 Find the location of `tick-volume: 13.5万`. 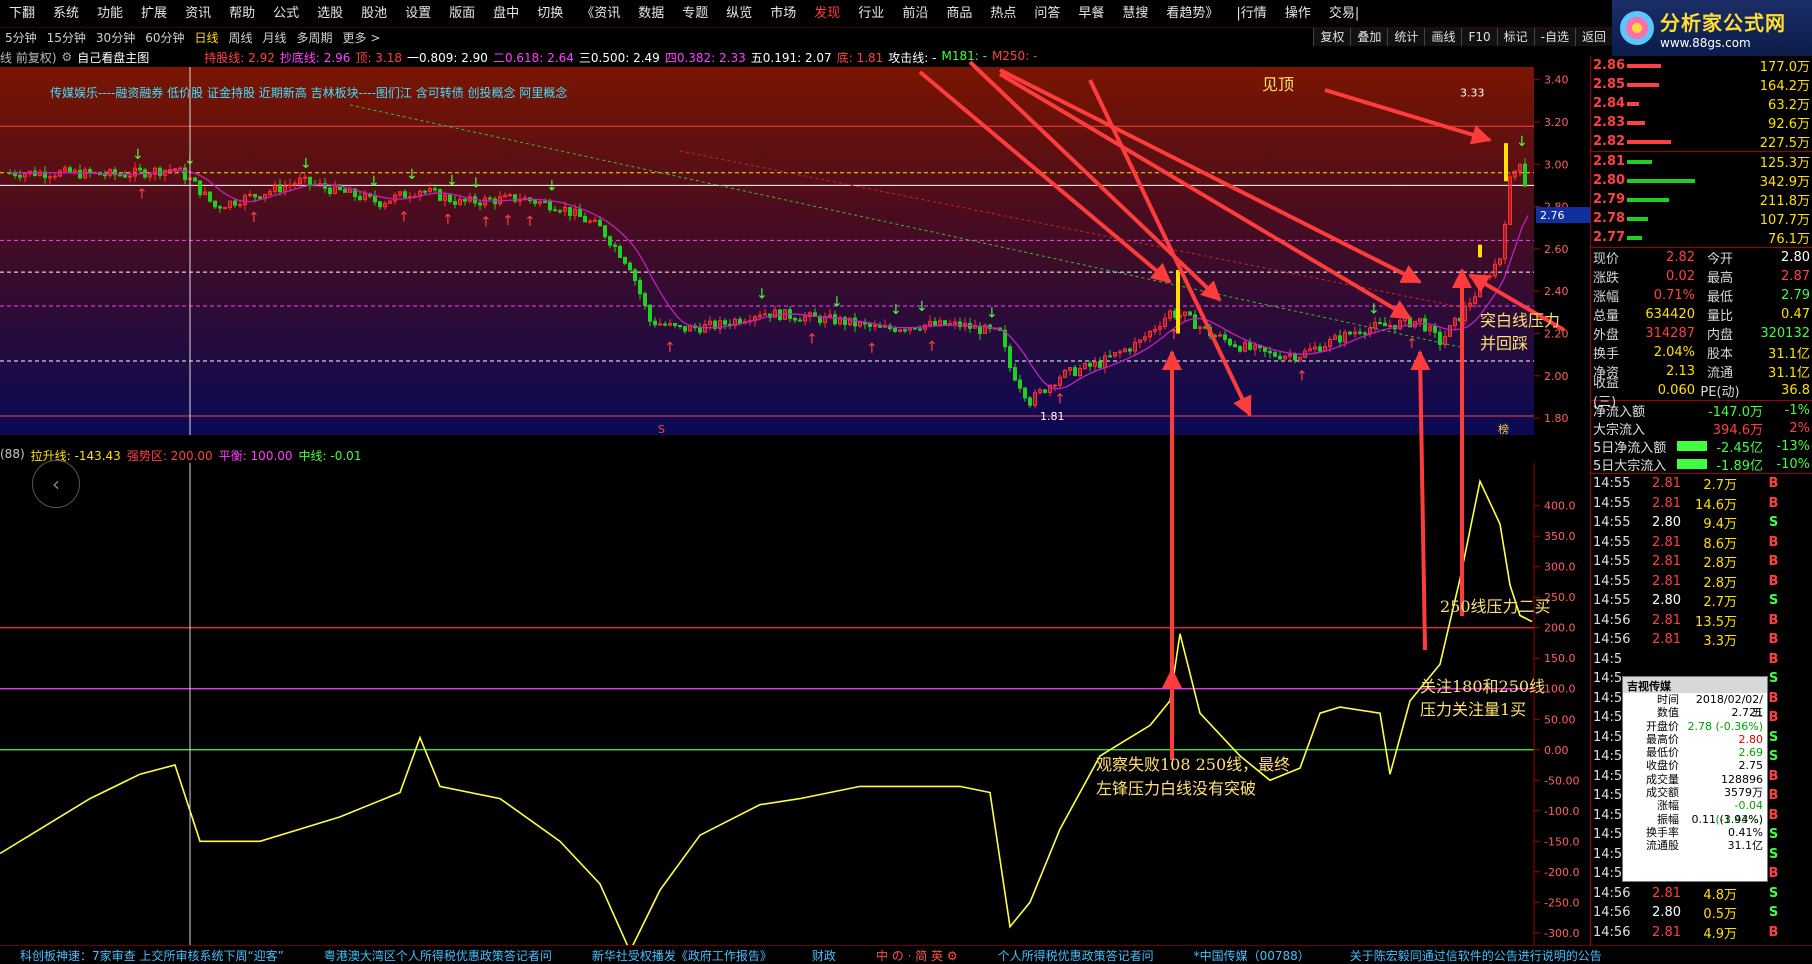

tick-volume: 13.5万 is located at coordinates (1716, 622).